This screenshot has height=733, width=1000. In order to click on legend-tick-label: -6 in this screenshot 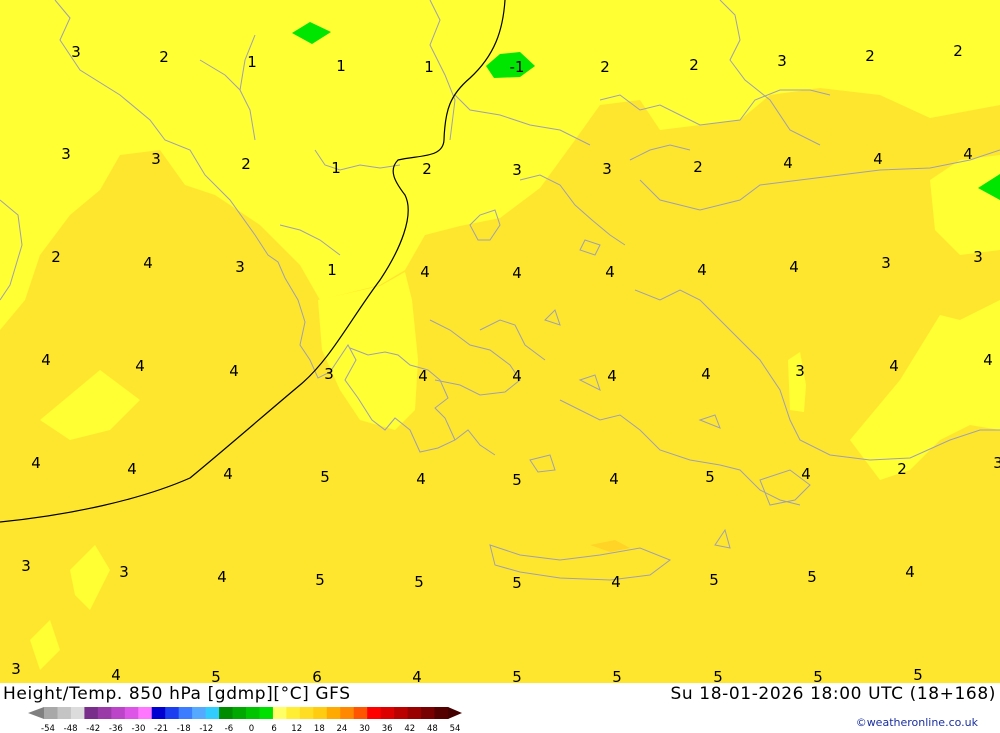, I will do `click(229, 728)`.